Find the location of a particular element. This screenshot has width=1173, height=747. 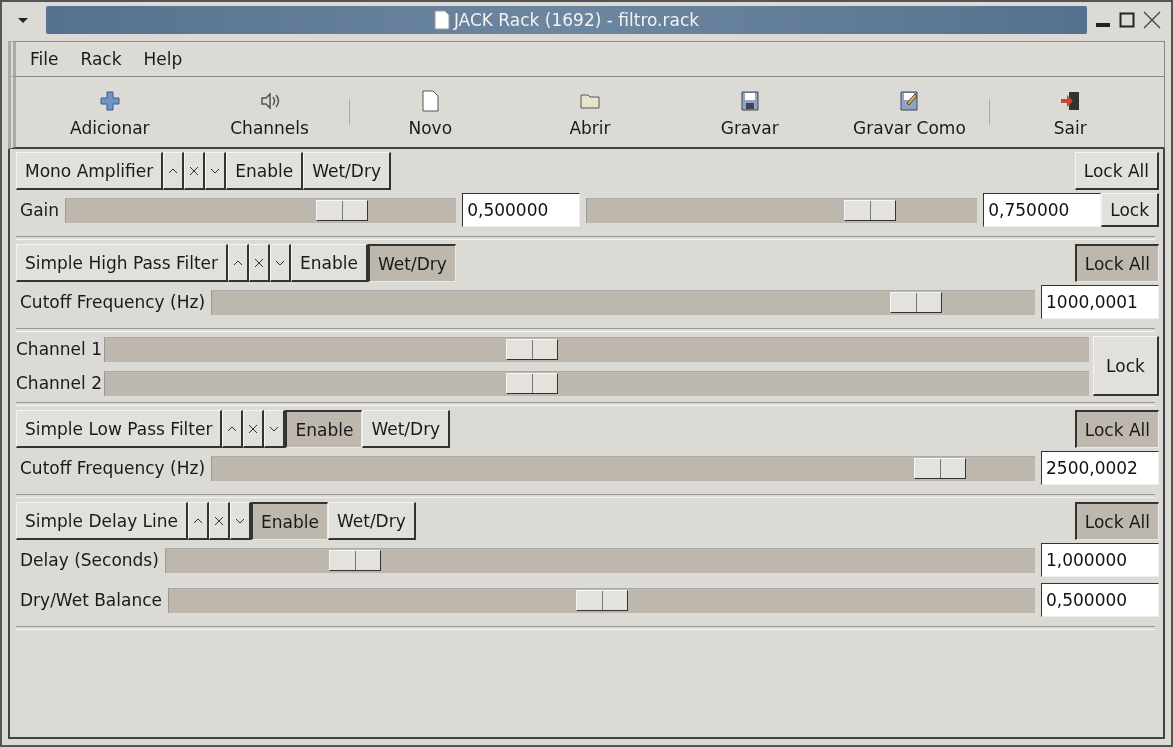

toolbar-button: Novo is located at coordinates (430, 112).